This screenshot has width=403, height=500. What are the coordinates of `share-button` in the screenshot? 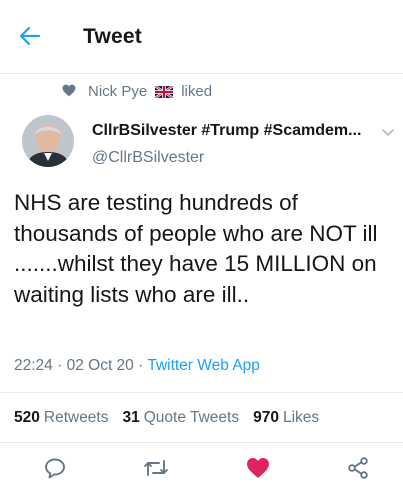 It's located at (358, 468).